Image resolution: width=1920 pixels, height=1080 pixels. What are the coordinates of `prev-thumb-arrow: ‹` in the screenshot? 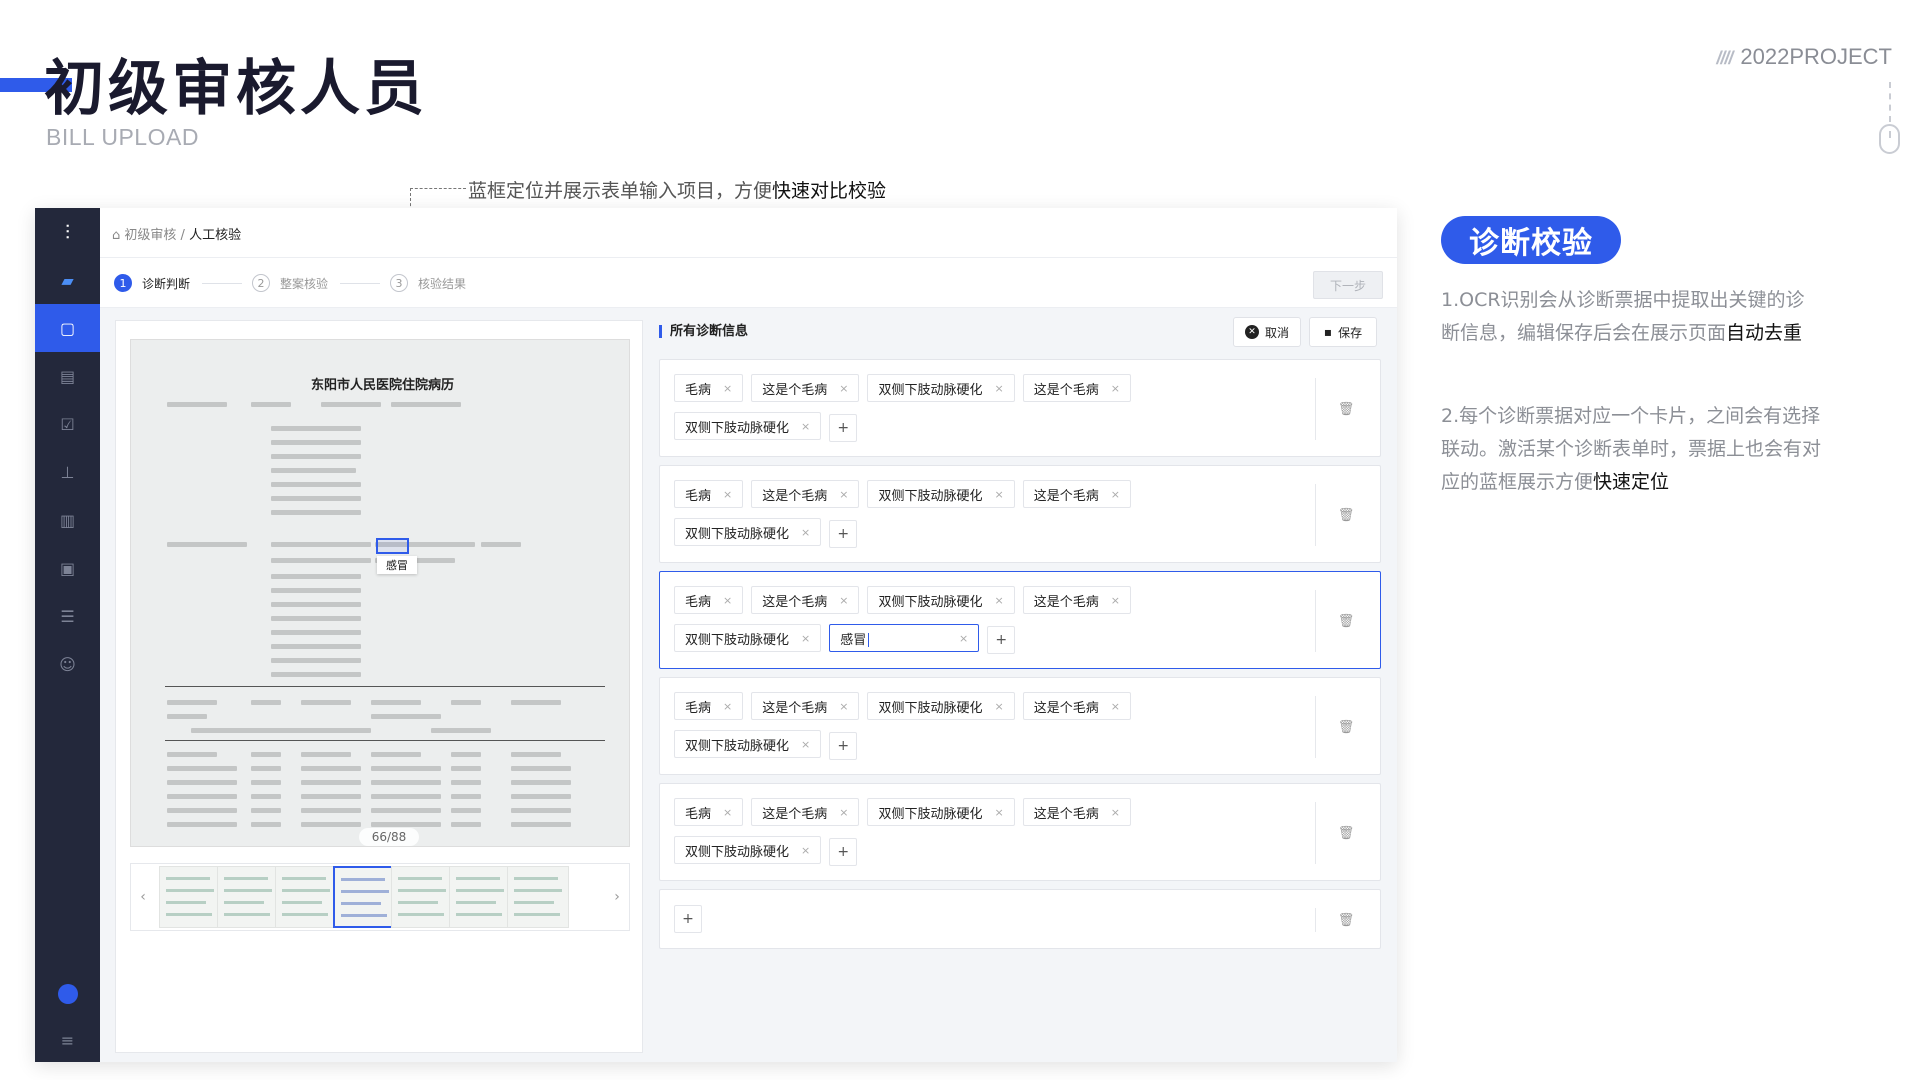 It's located at (143, 897).